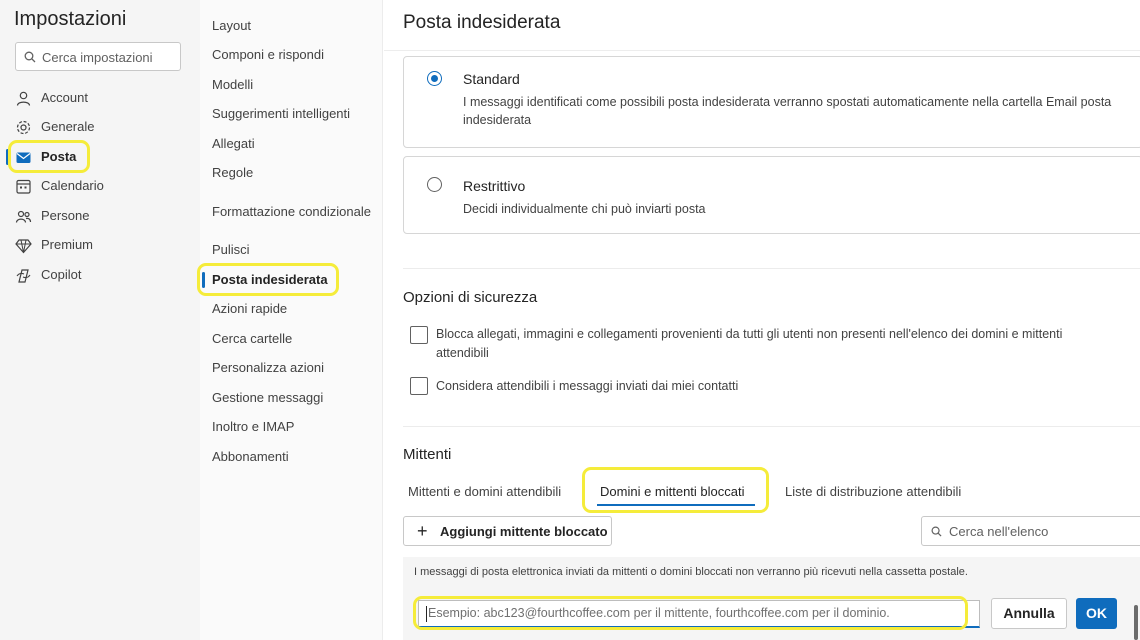  I want to click on subnav-conditional-formatting: Formattazione condizionale, so click(291, 211).